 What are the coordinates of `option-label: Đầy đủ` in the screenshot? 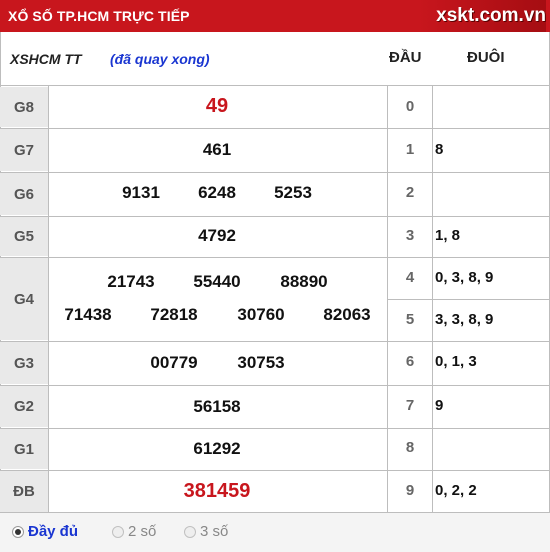 It's located at (53, 531).